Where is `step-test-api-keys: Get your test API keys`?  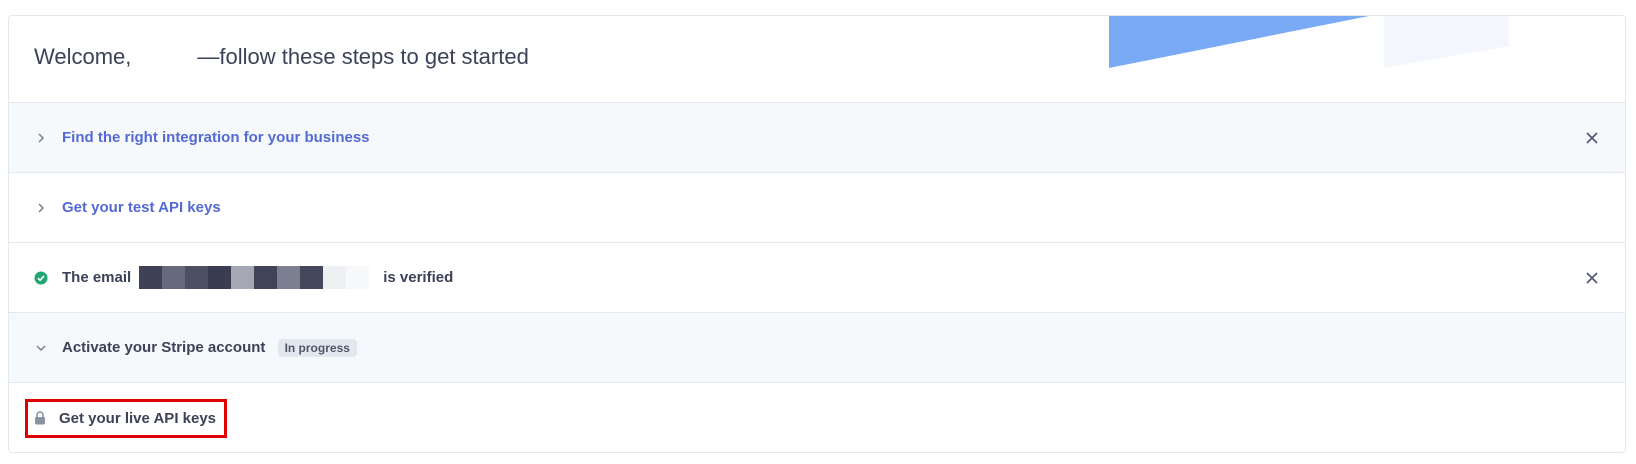 step-test-api-keys: Get your test API keys is located at coordinates (817, 208).